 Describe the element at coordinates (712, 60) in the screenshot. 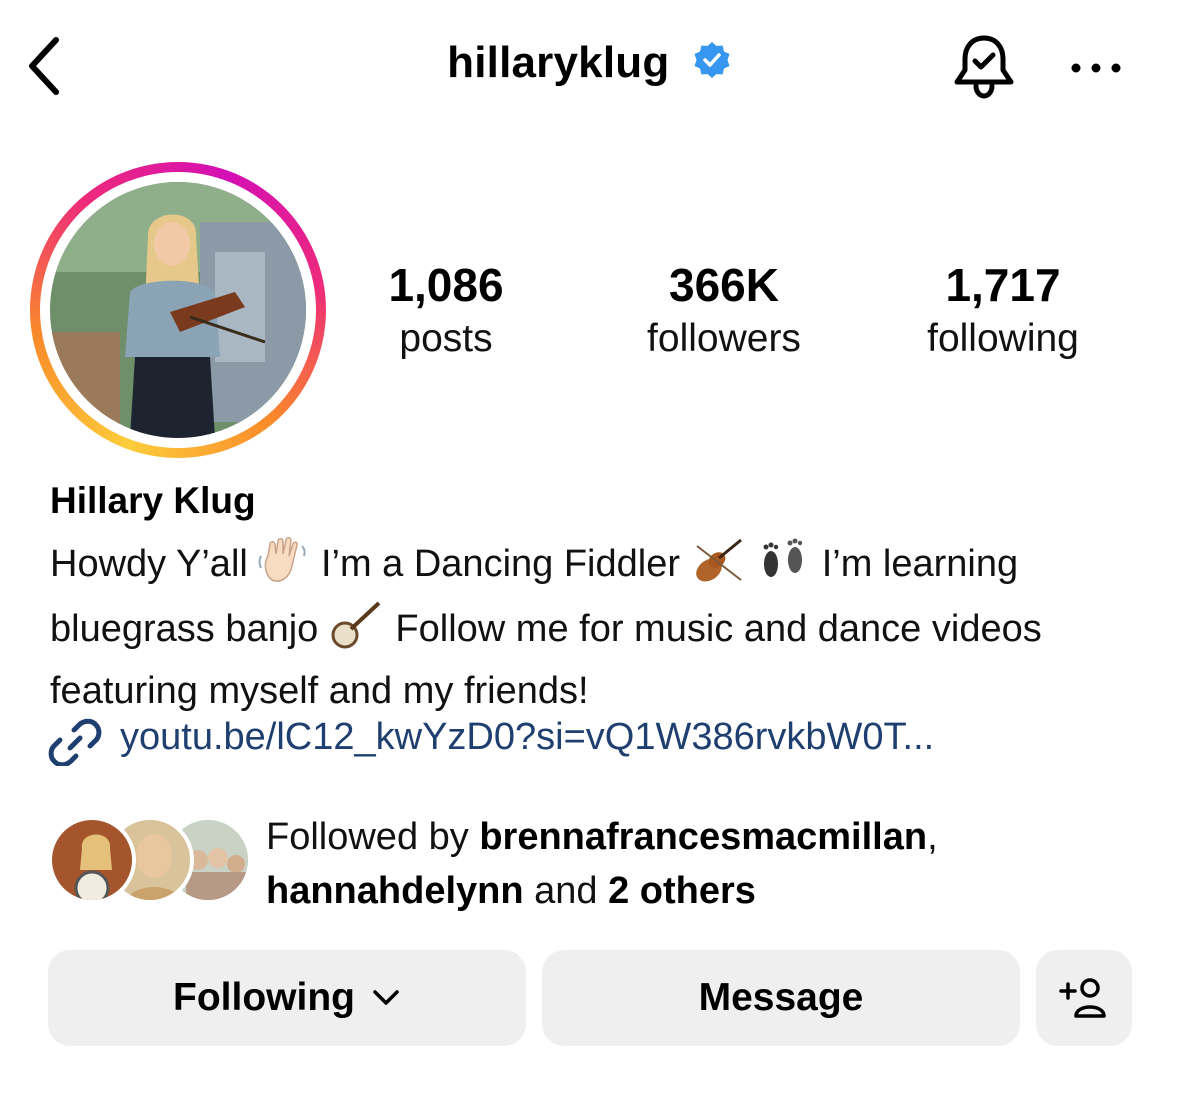

I see `verified-badge-icon` at that location.